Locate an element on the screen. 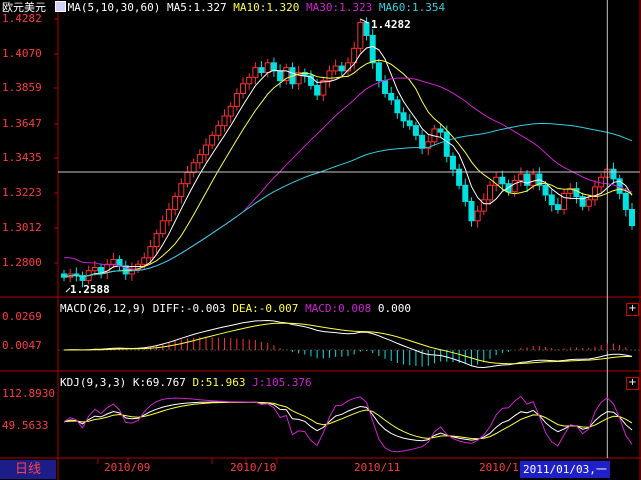 The width and height of the screenshot is (641, 480). ma10-value: MA10:1.320 is located at coordinates (266, 7).